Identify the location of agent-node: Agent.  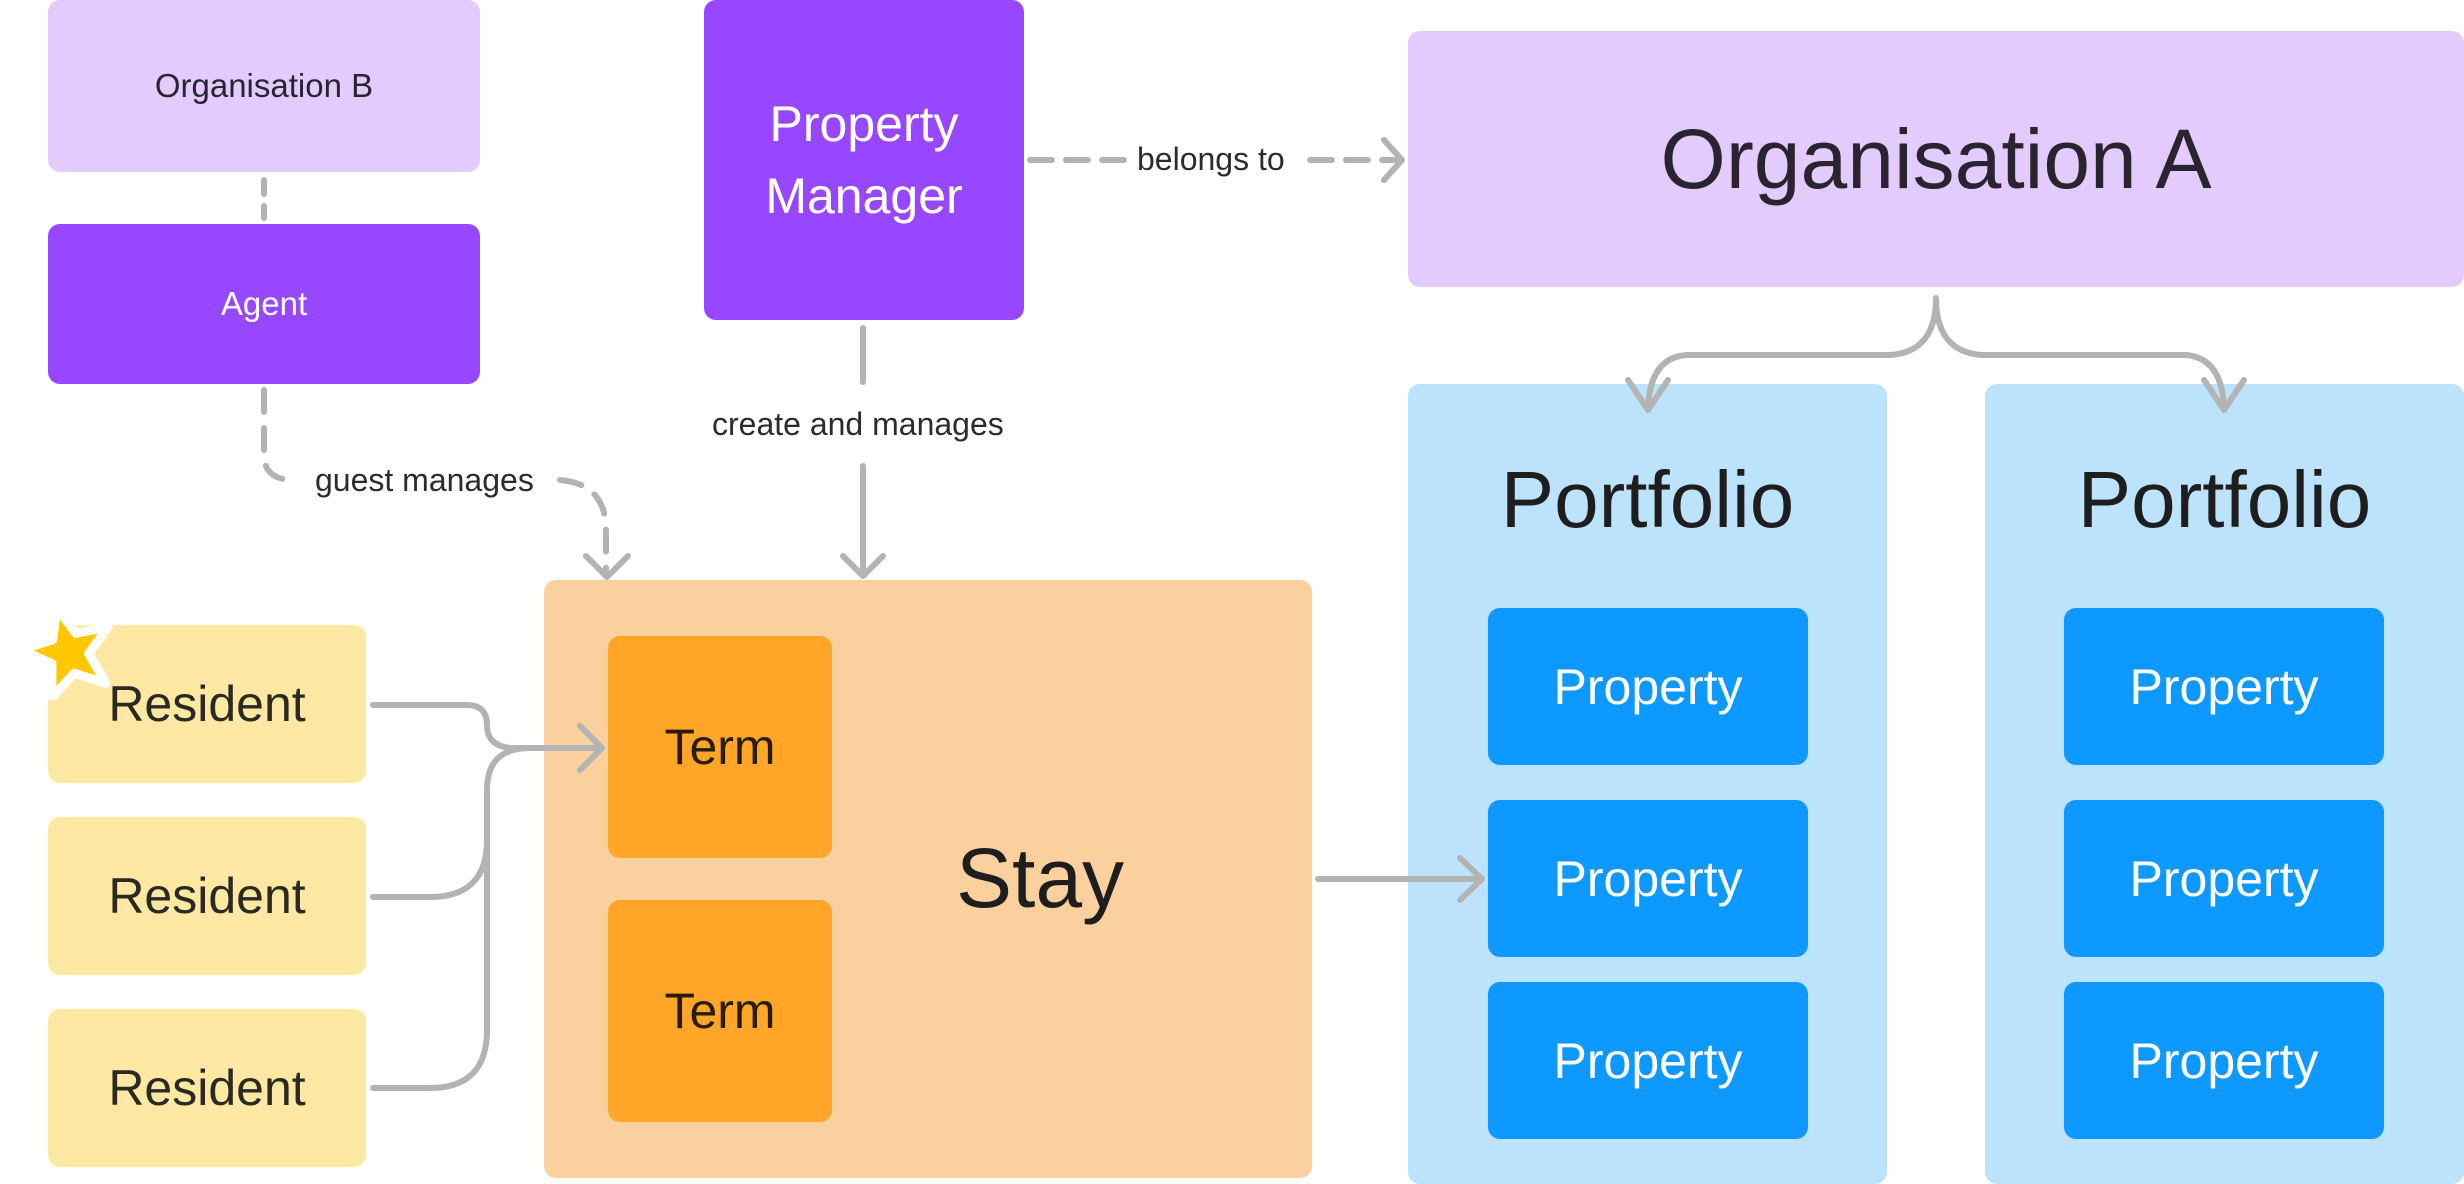
(264, 304).